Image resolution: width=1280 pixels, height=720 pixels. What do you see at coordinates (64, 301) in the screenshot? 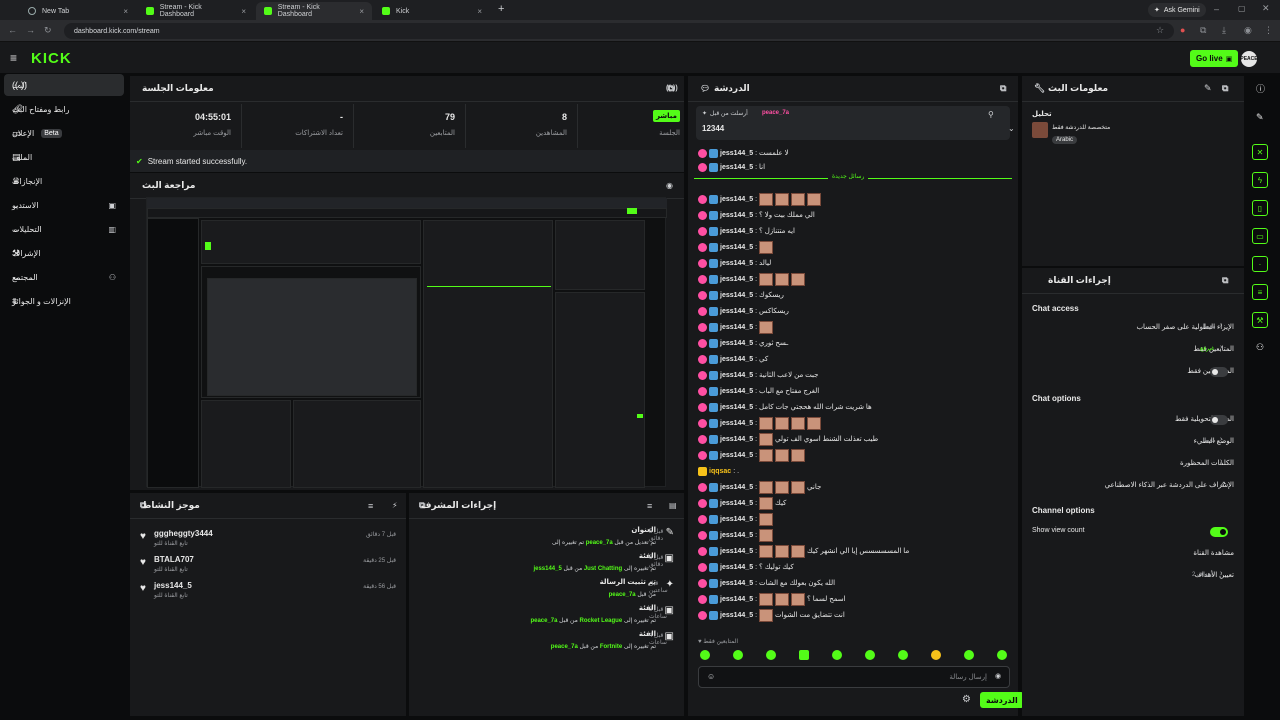
I see `sidebar-item-drops: ⩩ الإنزالات و الجوائز` at bounding box center [64, 301].